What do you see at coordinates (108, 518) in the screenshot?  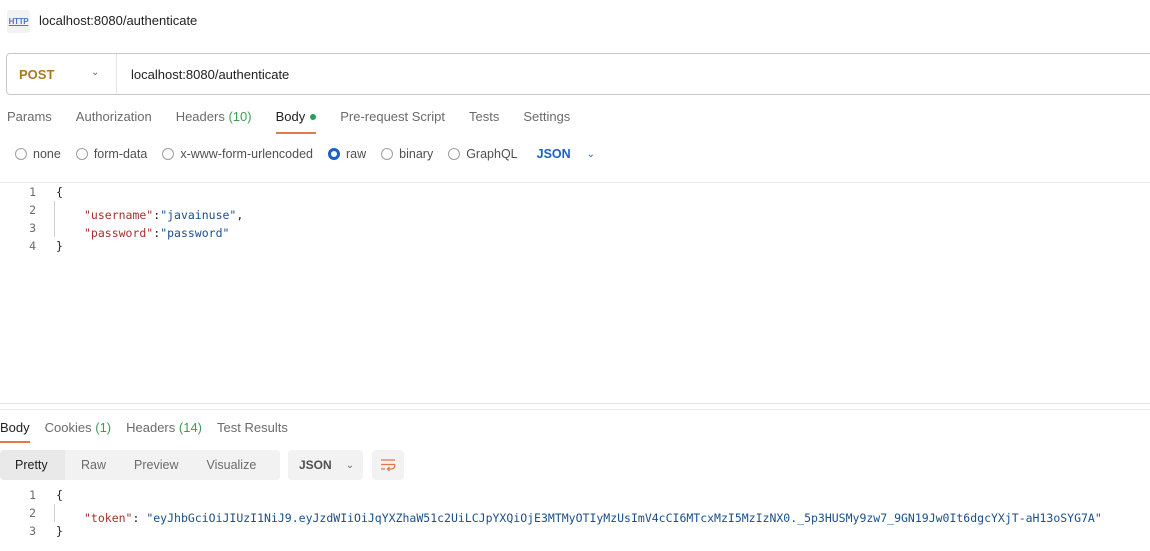 I see `json-key: "token"` at bounding box center [108, 518].